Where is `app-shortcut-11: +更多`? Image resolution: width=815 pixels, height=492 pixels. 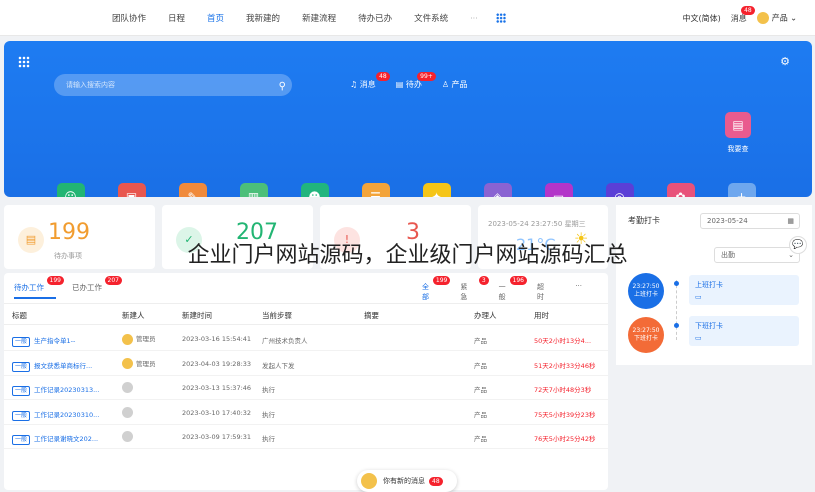 app-shortcut-11: +更多 is located at coordinates (741, 190).